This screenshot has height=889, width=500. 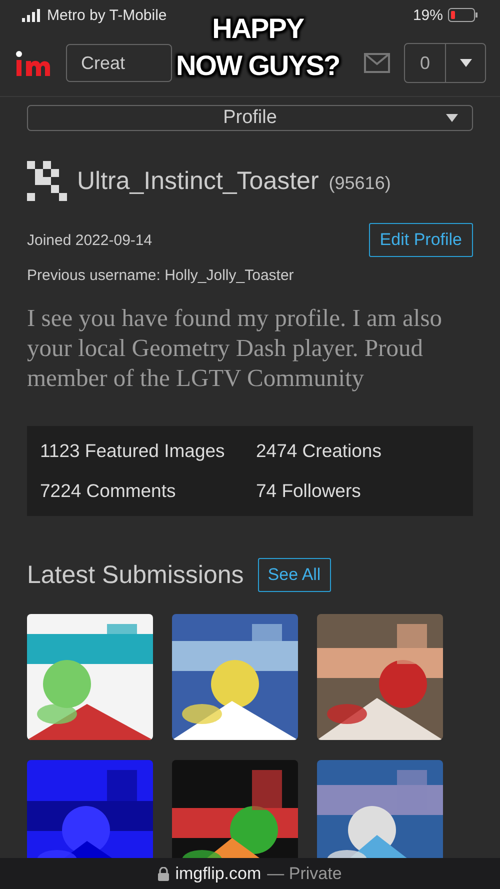 What do you see at coordinates (164, 873) in the screenshot?
I see `lock-icon` at bounding box center [164, 873].